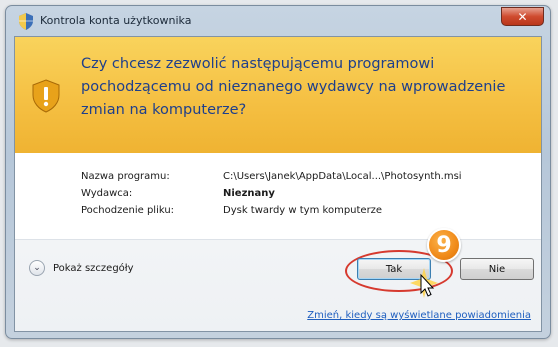 Image resolution: width=558 pixels, height=347 pixels. Describe the element at coordinates (107, 193) in the screenshot. I see `detail-label: Wydawca:` at that location.